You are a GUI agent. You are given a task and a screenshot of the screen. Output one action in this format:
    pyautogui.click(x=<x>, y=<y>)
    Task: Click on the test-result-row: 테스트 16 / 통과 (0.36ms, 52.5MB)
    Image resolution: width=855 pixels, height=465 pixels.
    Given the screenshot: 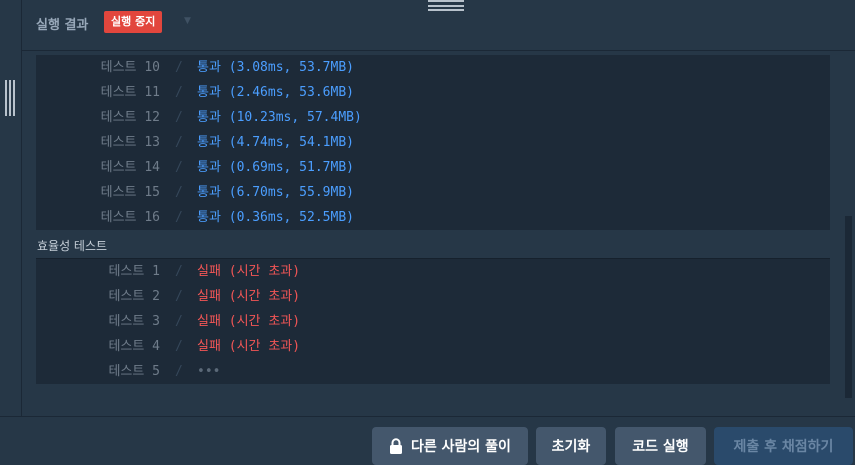 What is the action you would take?
    pyautogui.click(x=433, y=217)
    